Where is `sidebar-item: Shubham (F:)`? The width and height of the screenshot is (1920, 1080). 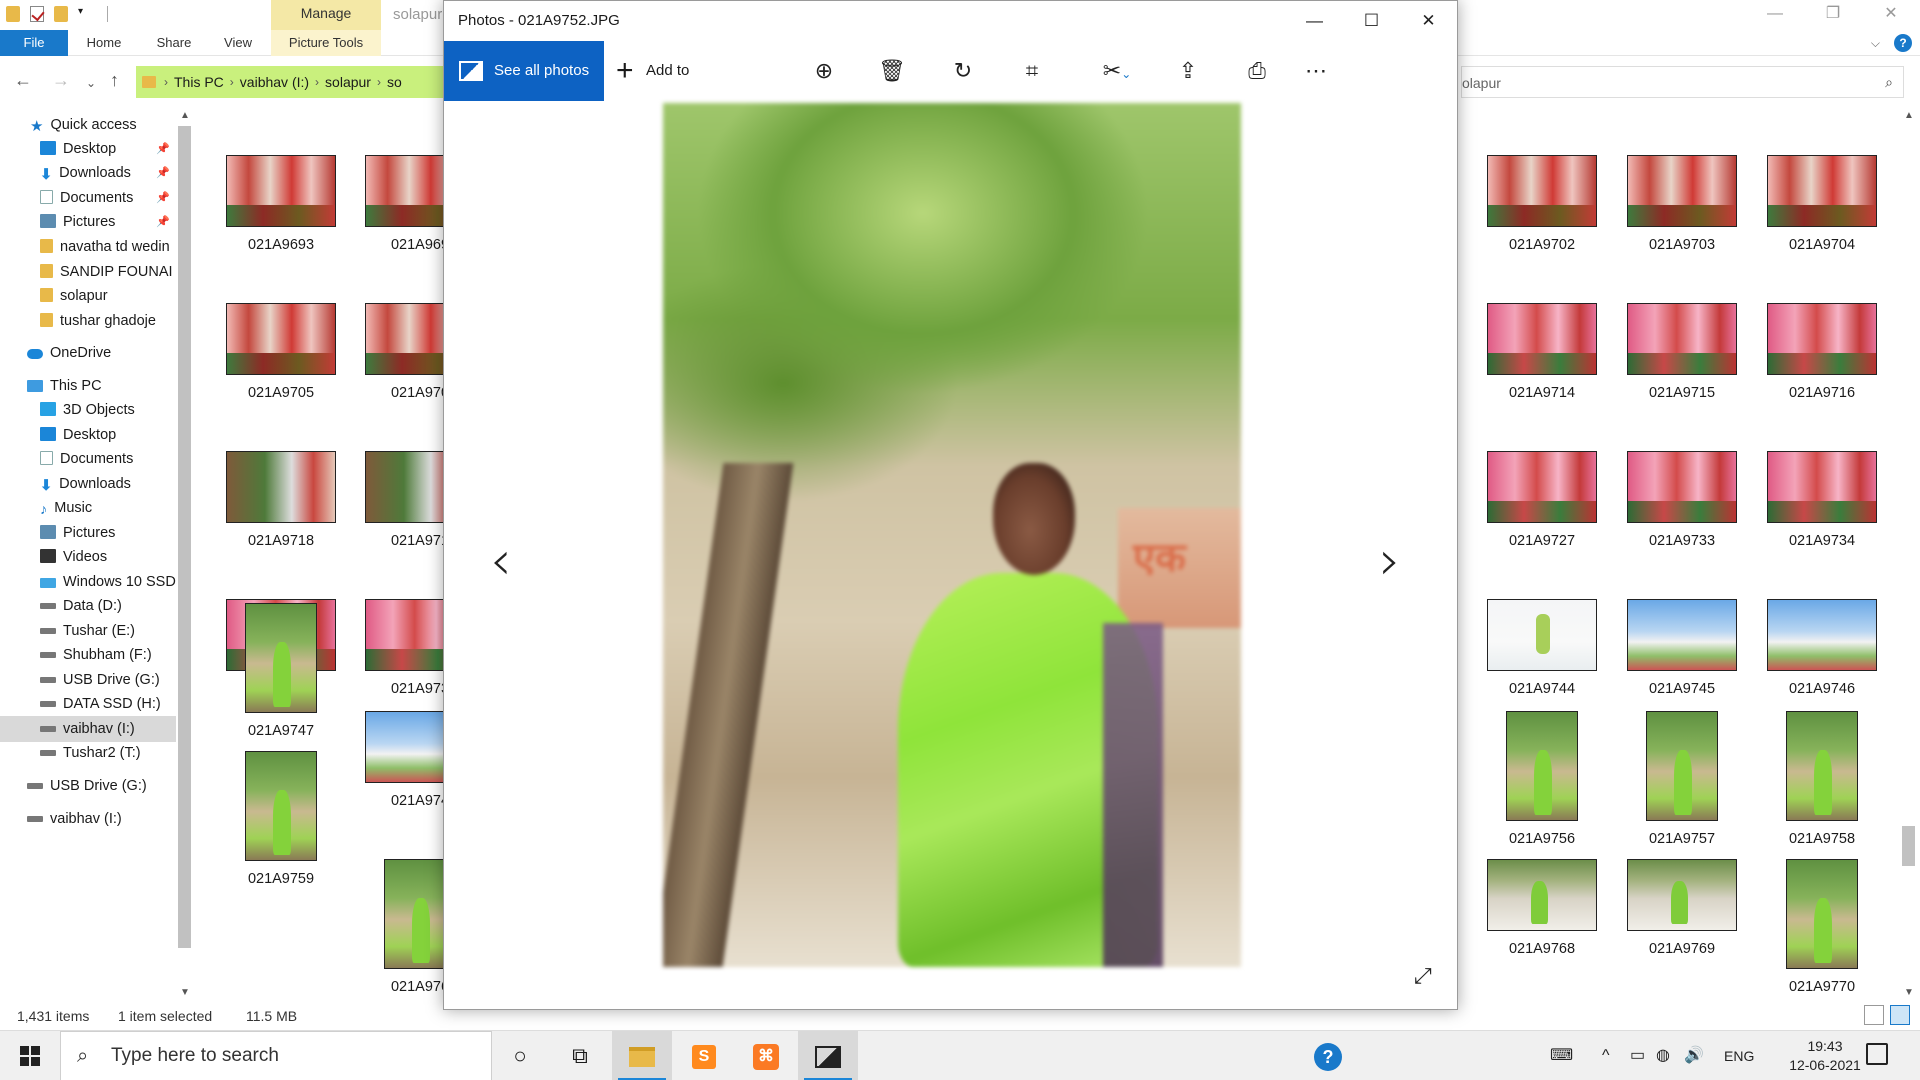 sidebar-item: Shubham (F:) is located at coordinates (88, 655).